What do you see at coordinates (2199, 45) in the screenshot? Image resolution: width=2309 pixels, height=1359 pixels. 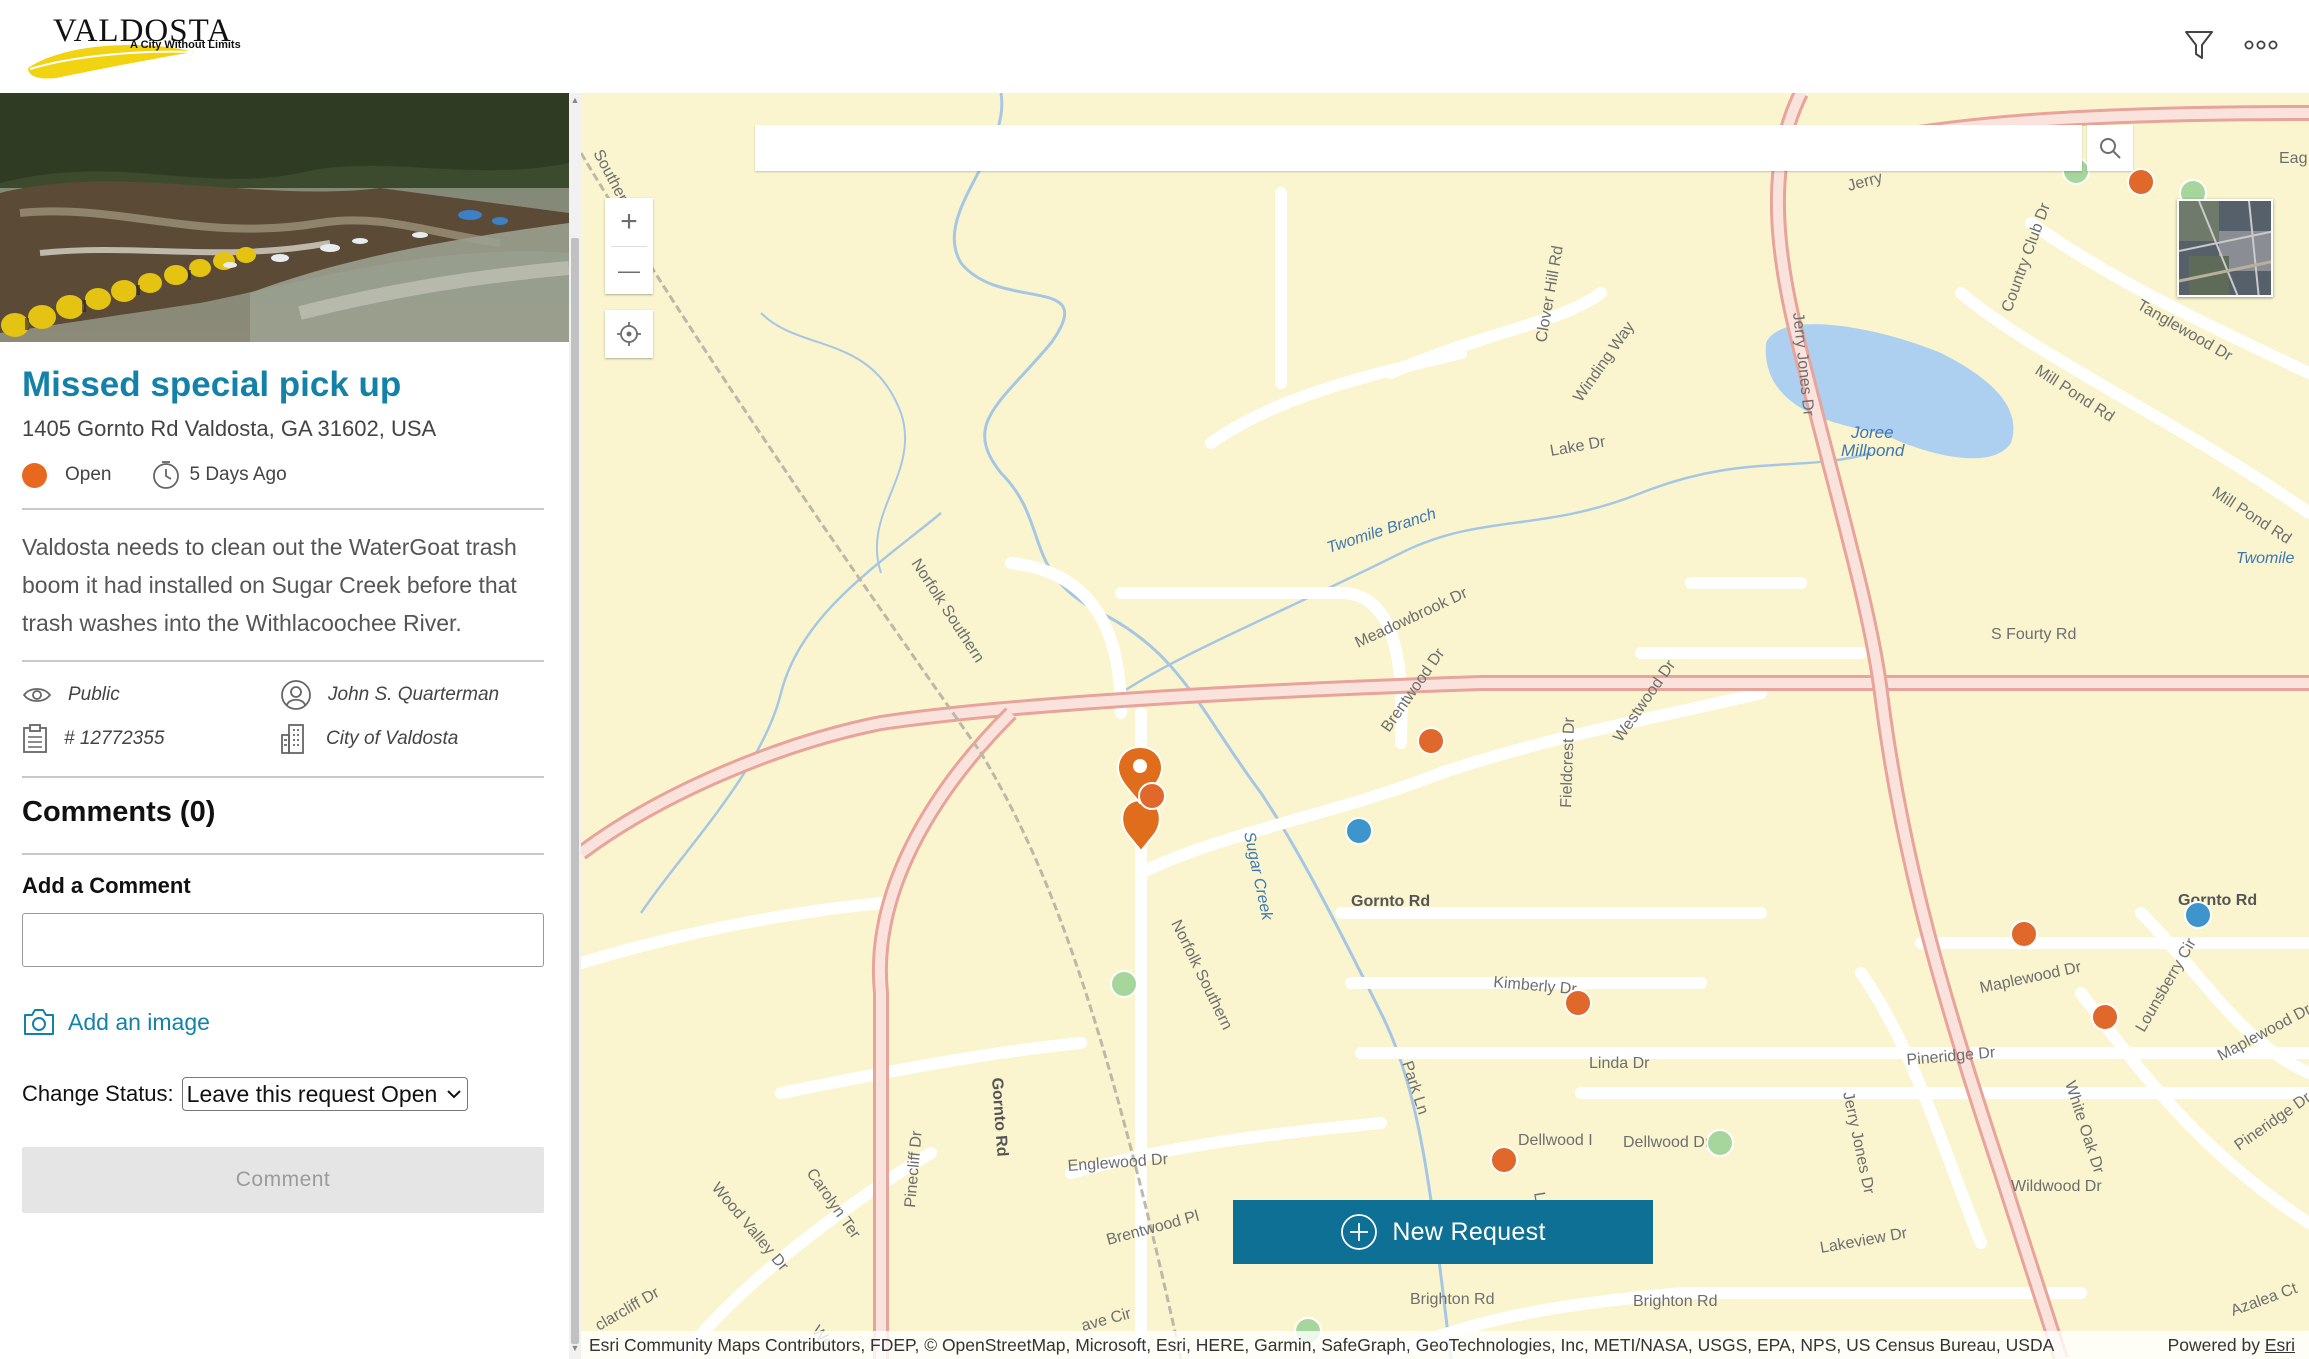 I see `filter-icon` at bounding box center [2199, 45].